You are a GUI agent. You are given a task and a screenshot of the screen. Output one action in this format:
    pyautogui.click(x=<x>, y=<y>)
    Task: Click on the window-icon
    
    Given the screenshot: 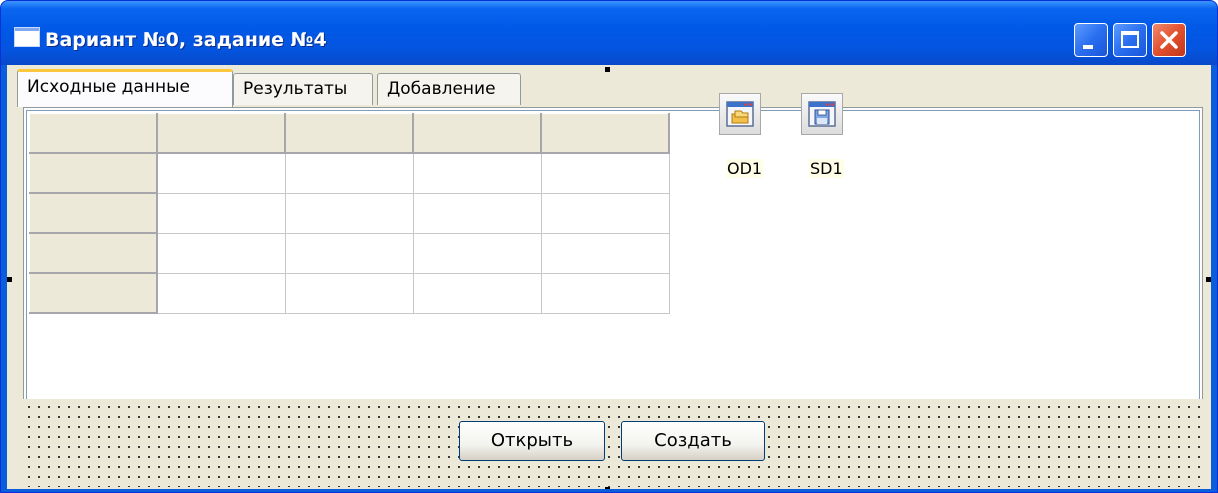 What is the action you would take?
    pyautogui.click(x=27, y=37)
    